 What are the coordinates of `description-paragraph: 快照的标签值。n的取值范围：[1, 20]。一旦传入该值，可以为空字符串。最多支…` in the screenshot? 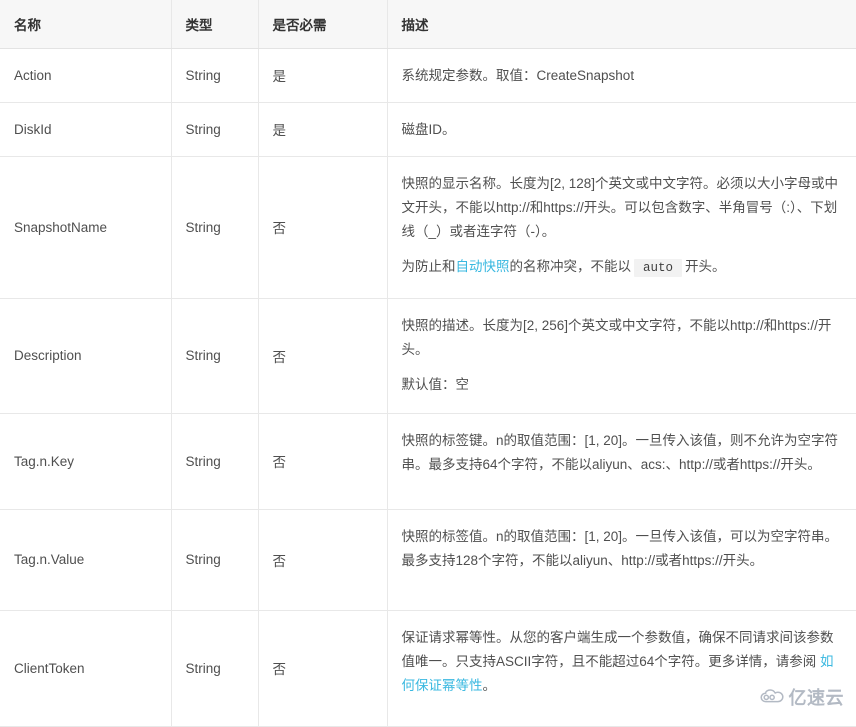 It's located at (622, 549).